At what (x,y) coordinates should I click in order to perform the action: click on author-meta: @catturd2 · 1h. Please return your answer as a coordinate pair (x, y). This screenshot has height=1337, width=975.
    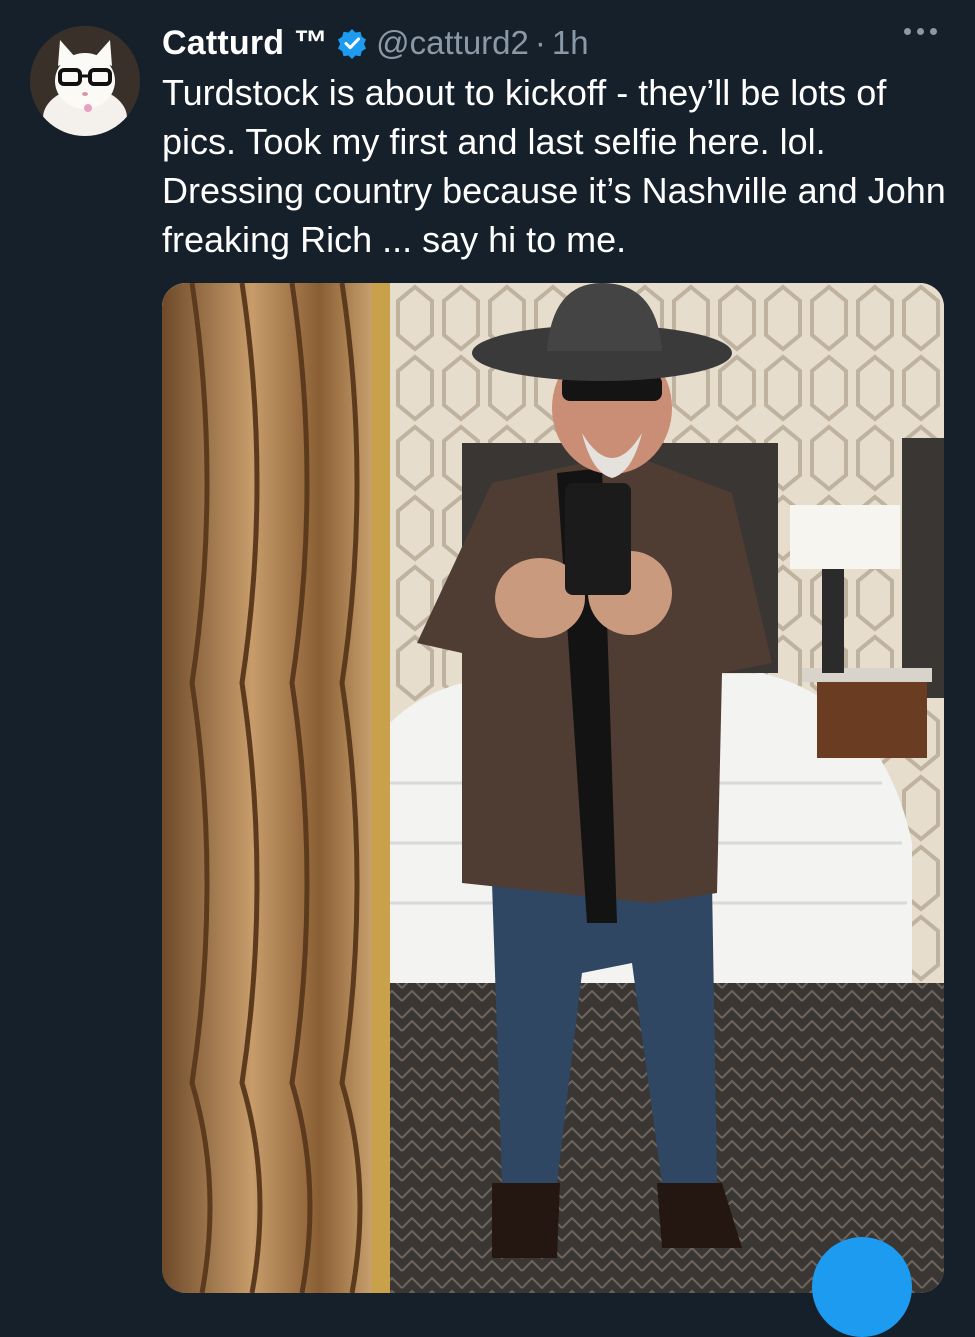
    Looking at the image, I should click on (482, 43).